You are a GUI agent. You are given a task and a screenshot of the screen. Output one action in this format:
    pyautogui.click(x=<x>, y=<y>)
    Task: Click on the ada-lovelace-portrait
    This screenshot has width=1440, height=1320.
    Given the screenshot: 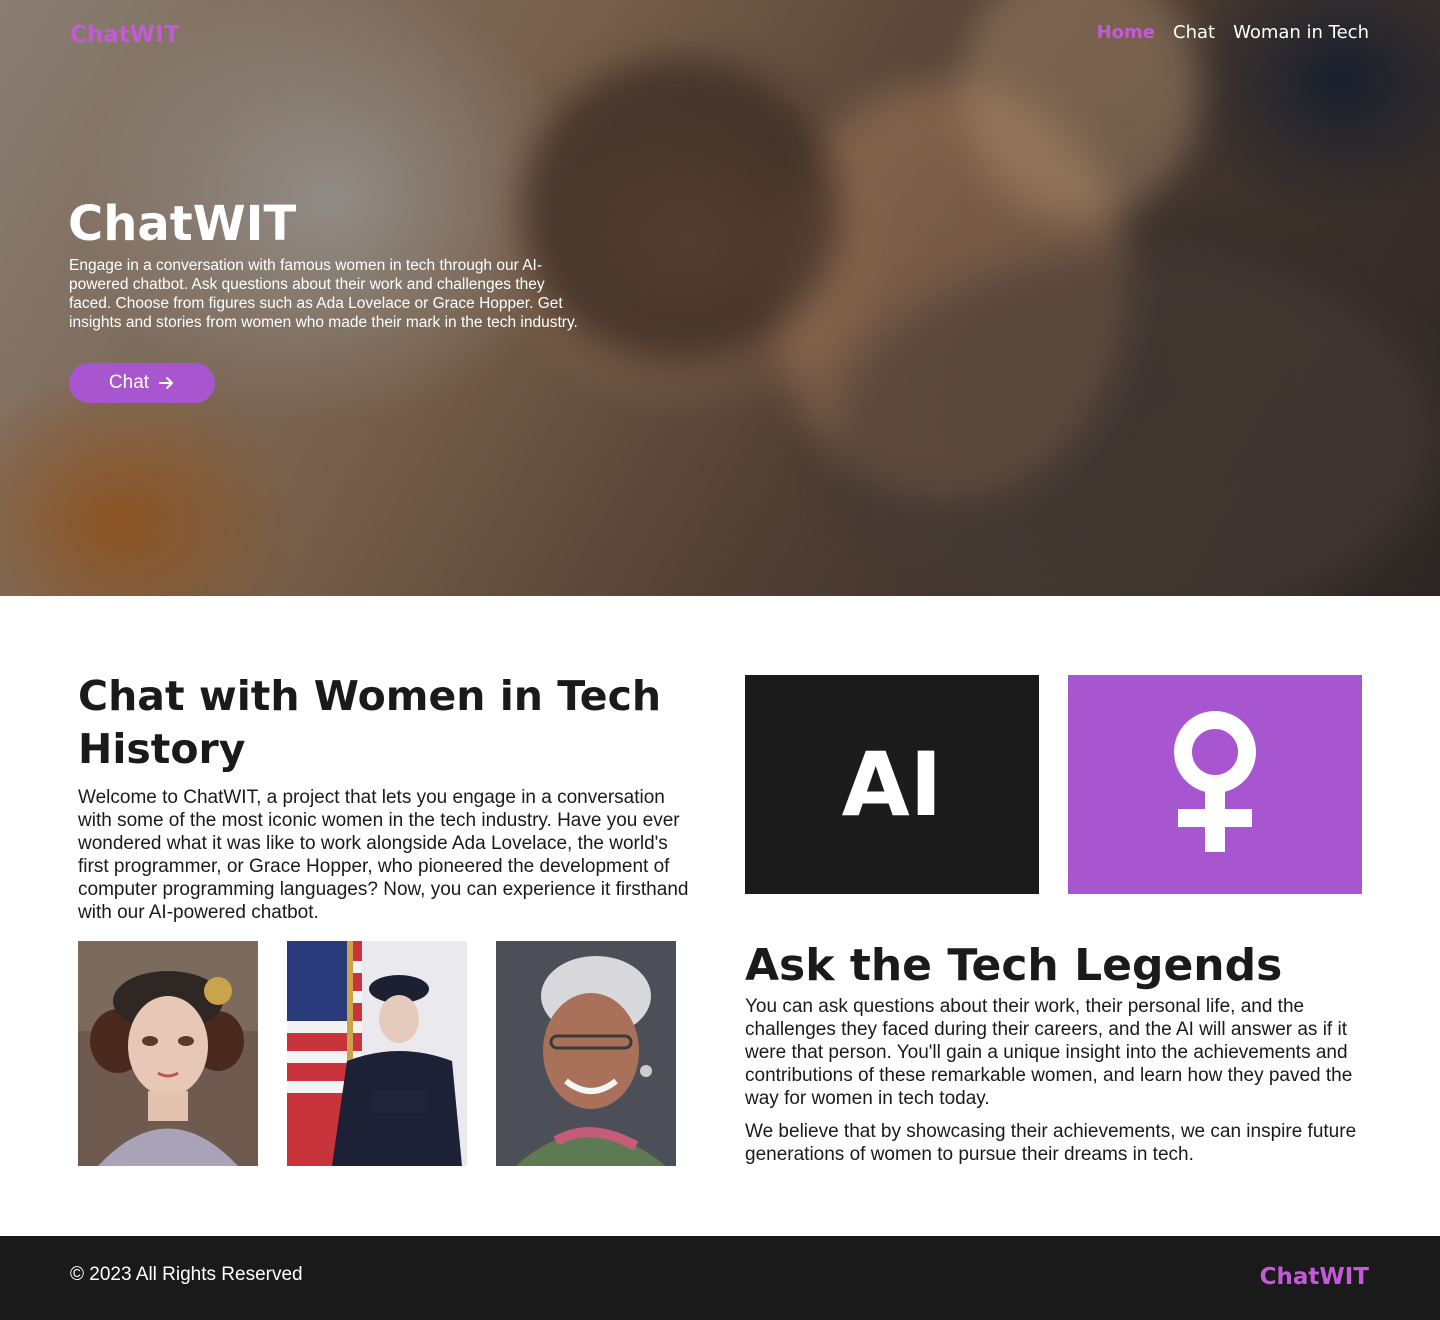 What is the action you would take?
    pyautogui.click(x=168, y=1053)
    